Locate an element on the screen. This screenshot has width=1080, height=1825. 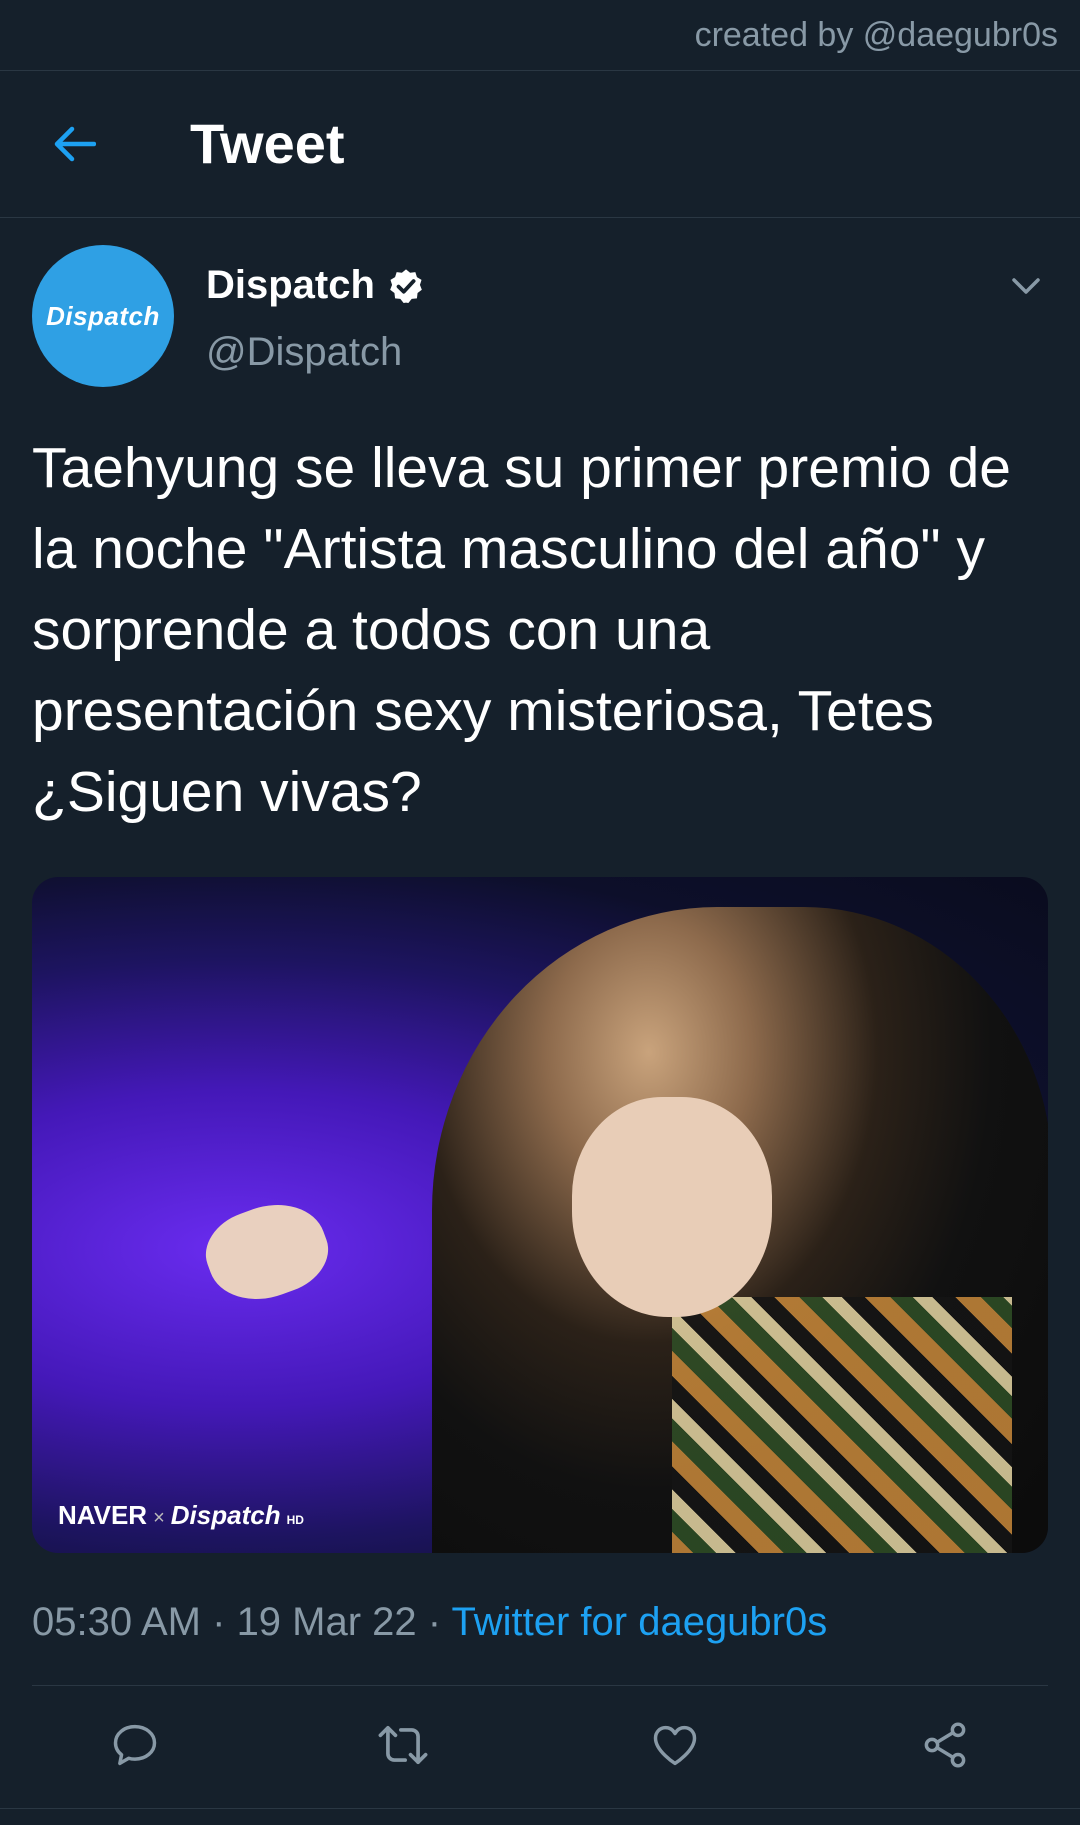
watermark-dispatch: Dispatch is located at coordinates (225, 1515).